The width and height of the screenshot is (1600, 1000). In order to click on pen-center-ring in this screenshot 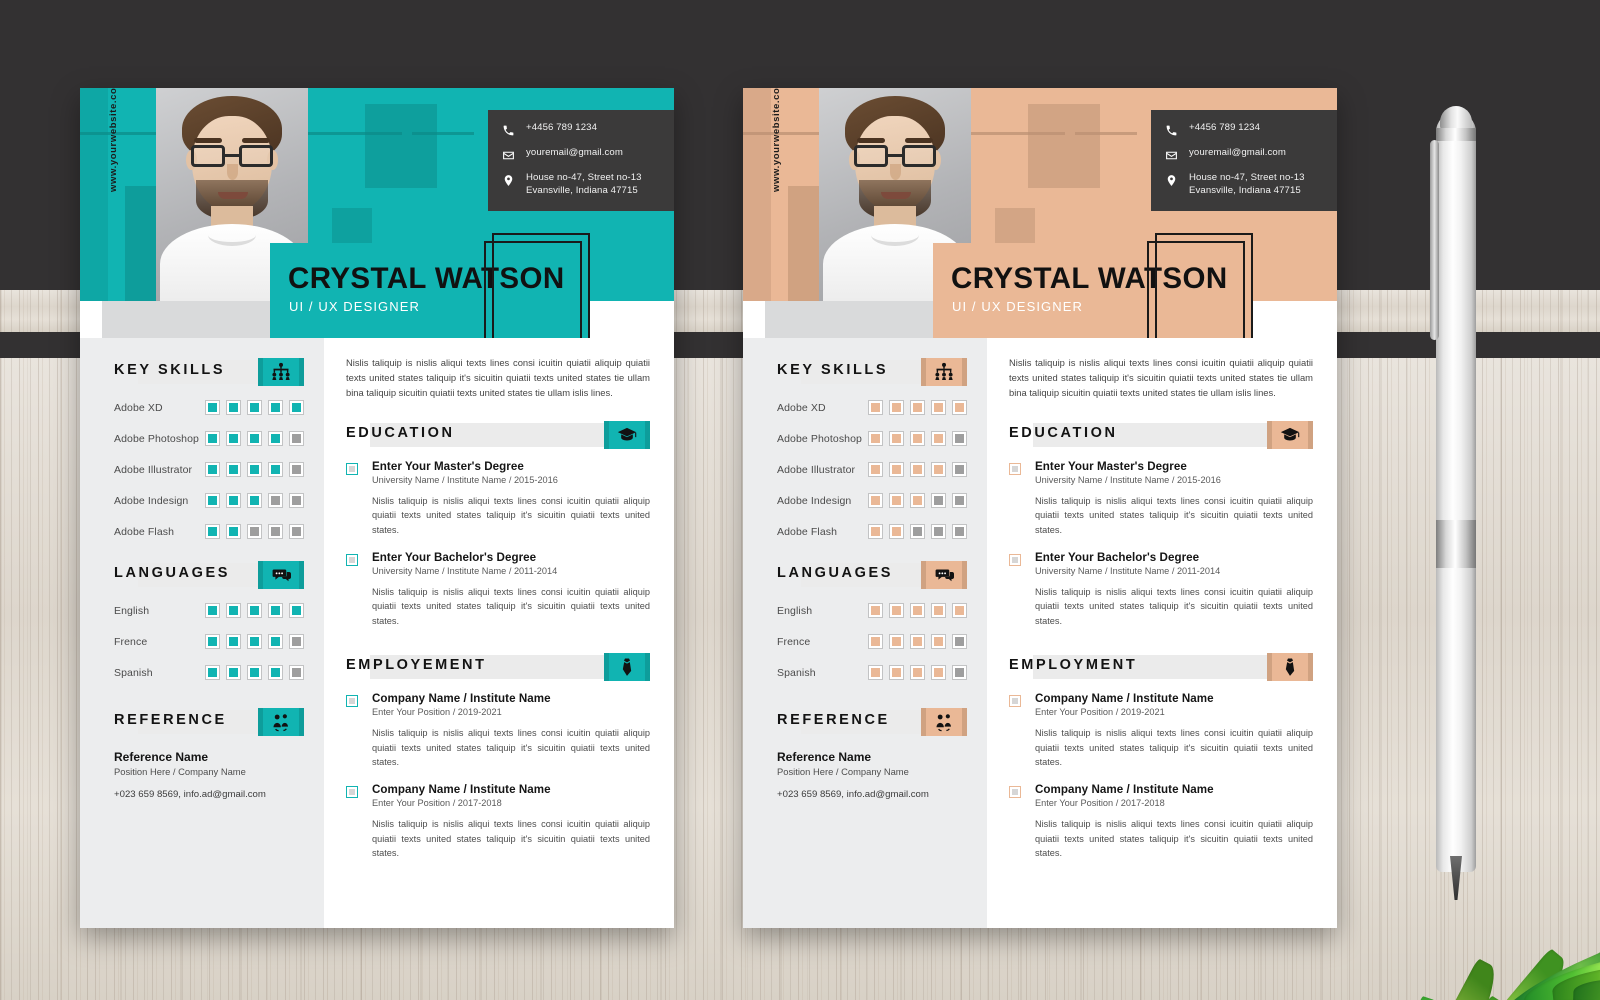, I will do `click(1456, 544)`.